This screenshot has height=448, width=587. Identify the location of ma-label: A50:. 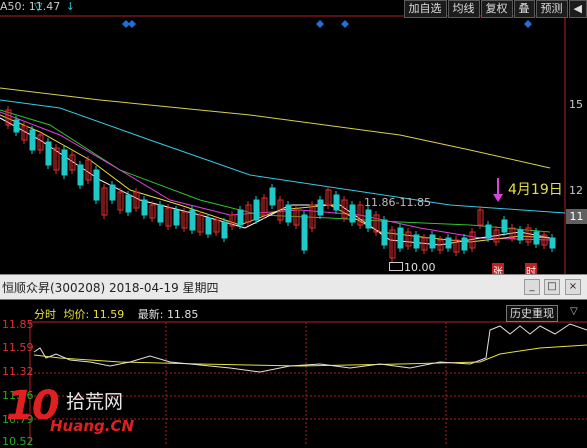
(13, 6).